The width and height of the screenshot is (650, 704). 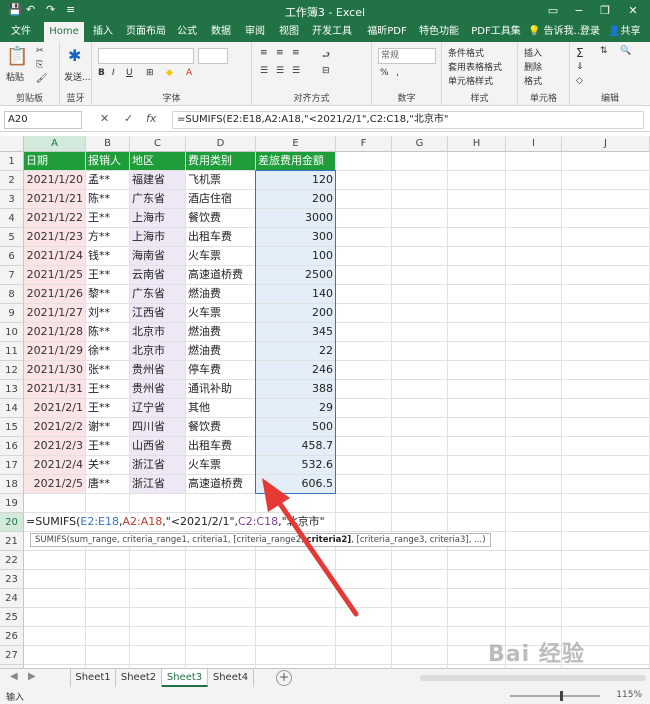 I want to click on row-header-23: 23, so click(x=12, y=579).